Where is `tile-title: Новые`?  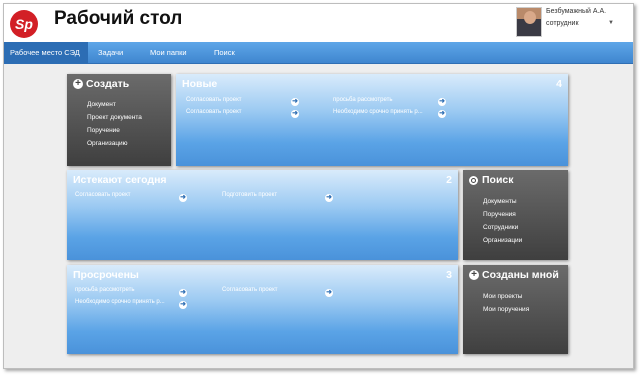 tile-title: Новые is located at coordinates (200, 84).